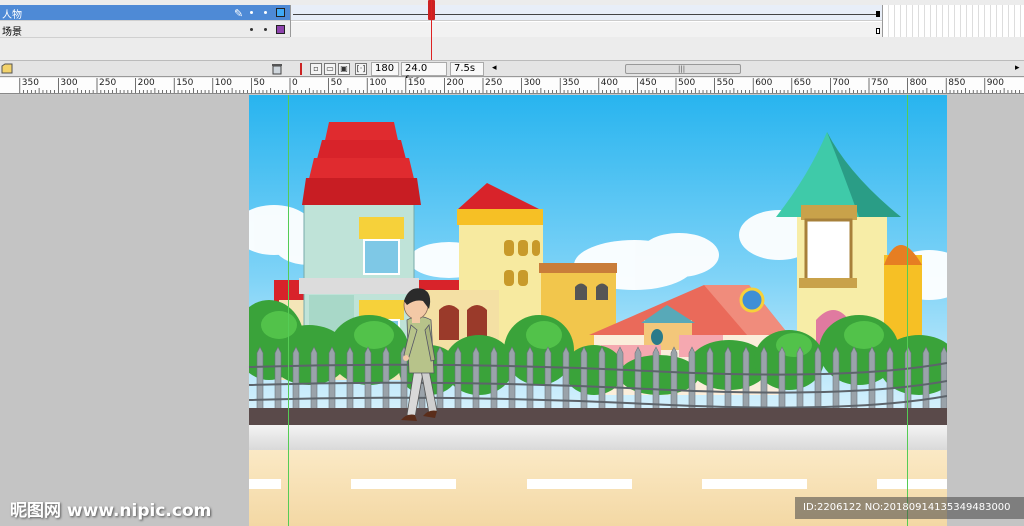 The height and width of the screenshot is (526, 1024). Describe the element at coordinates (878, 14) in the screenshot. I see `keyframe-marker` at that location.